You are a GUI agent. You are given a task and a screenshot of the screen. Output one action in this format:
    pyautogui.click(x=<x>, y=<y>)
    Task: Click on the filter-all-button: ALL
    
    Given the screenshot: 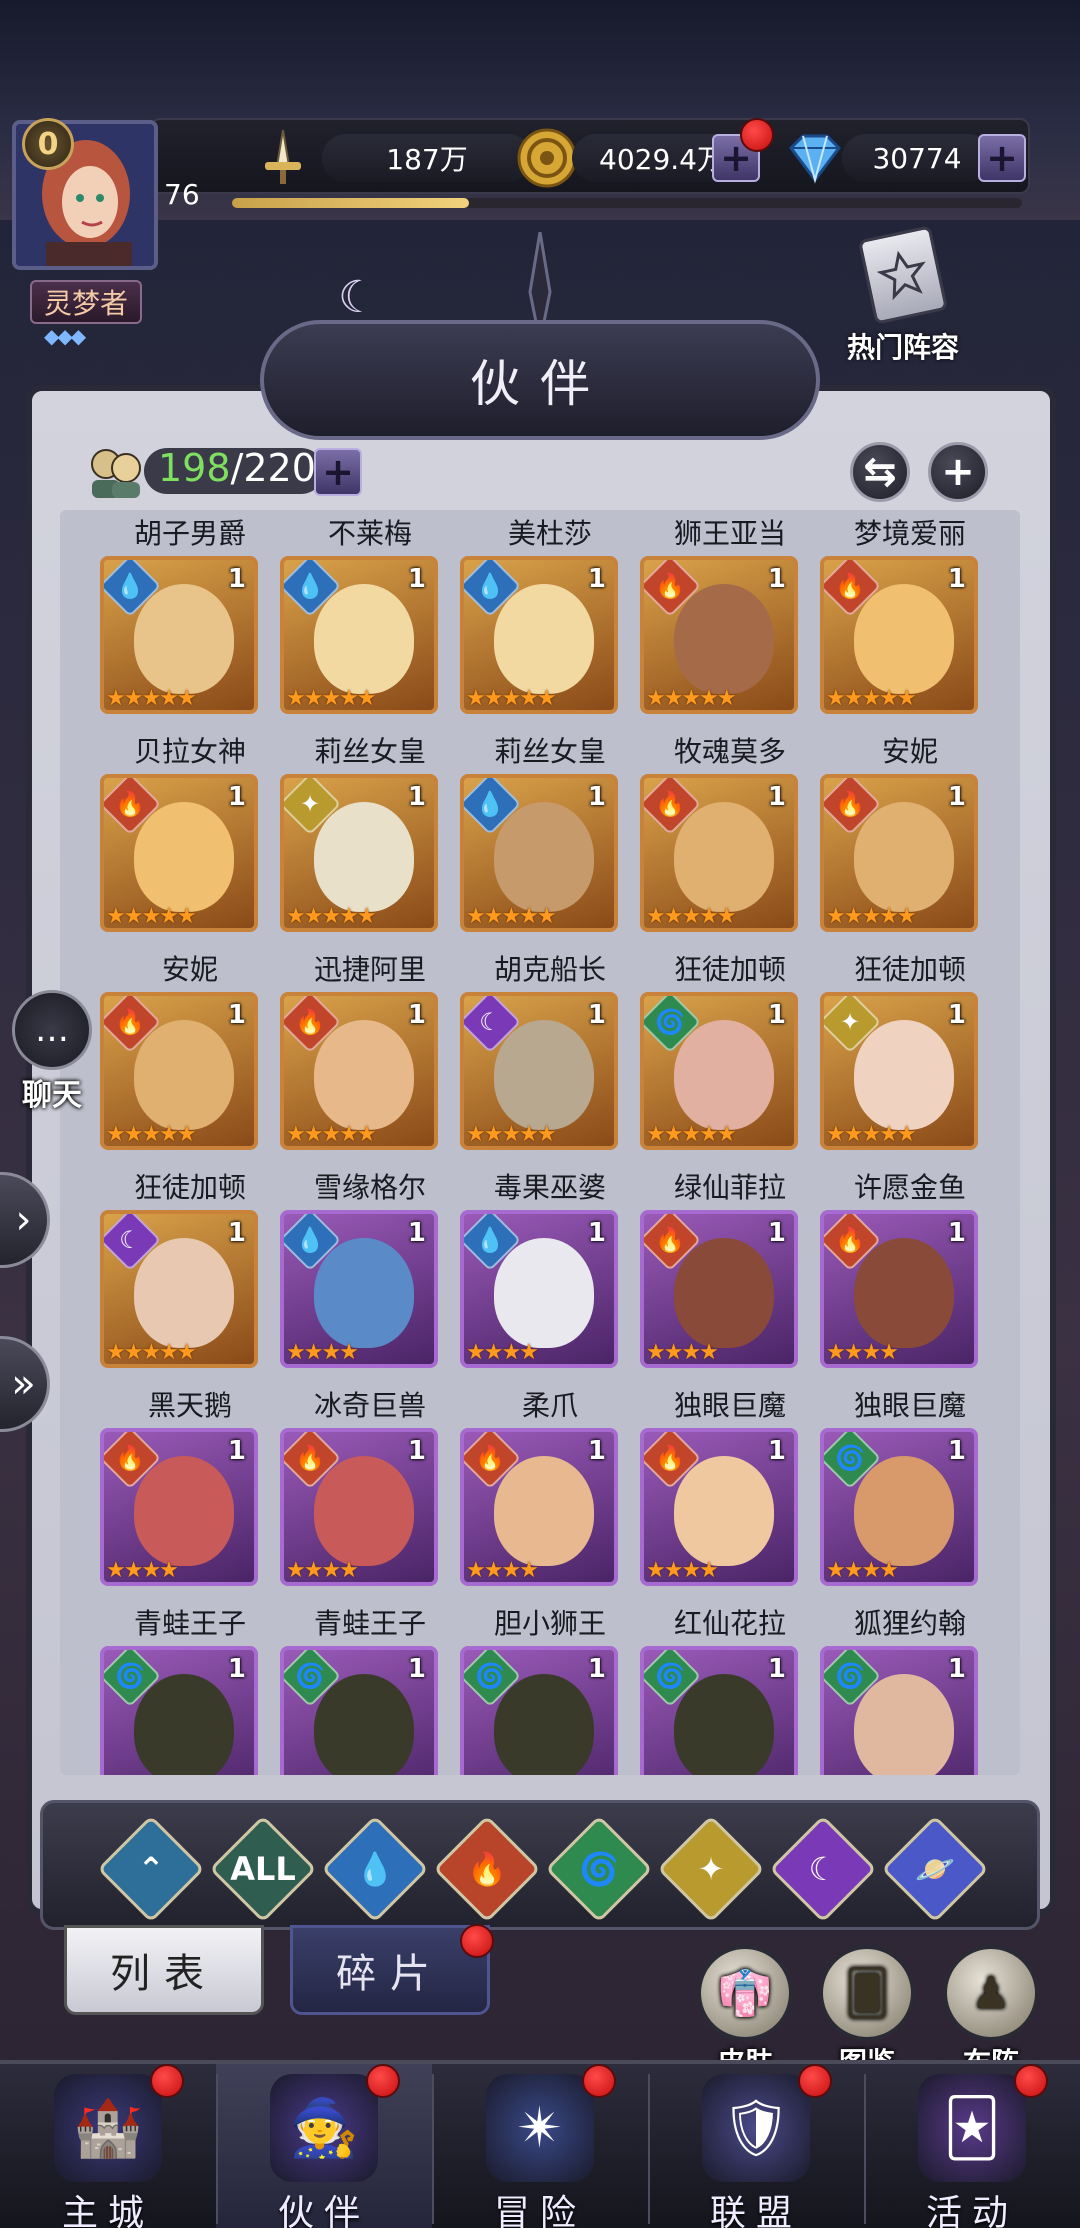 What is the action you would take?
    pyautogui.click(x=263, y=1869)
    